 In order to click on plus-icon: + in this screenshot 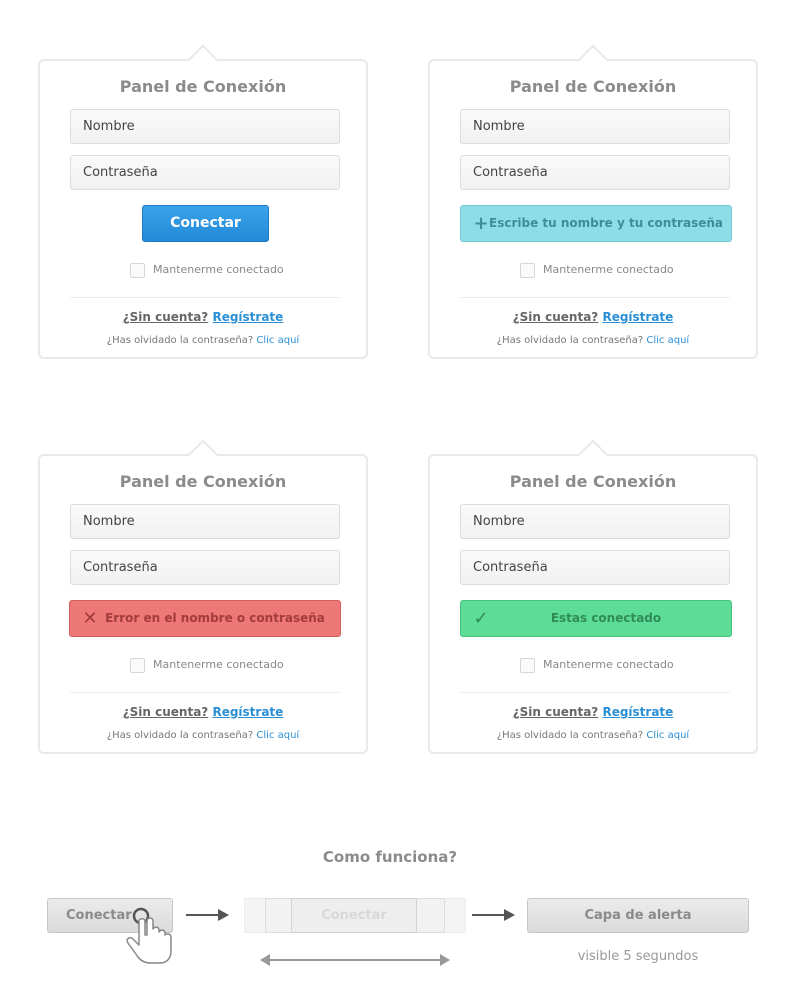, I will do `click(481, 223)`.